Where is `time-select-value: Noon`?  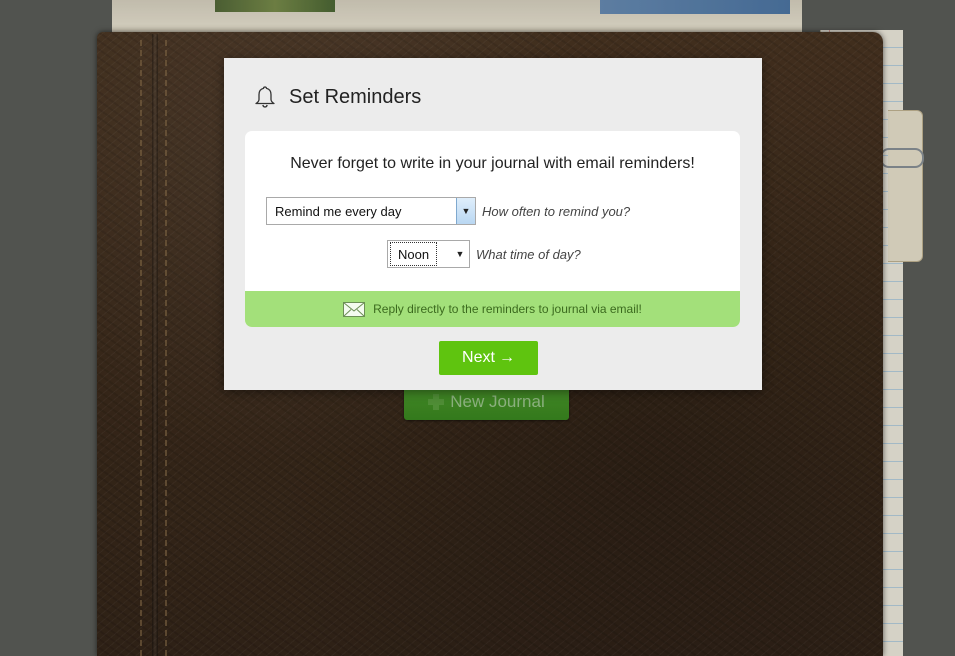
time-select-value: Noon is located at coordinates (414, 254).